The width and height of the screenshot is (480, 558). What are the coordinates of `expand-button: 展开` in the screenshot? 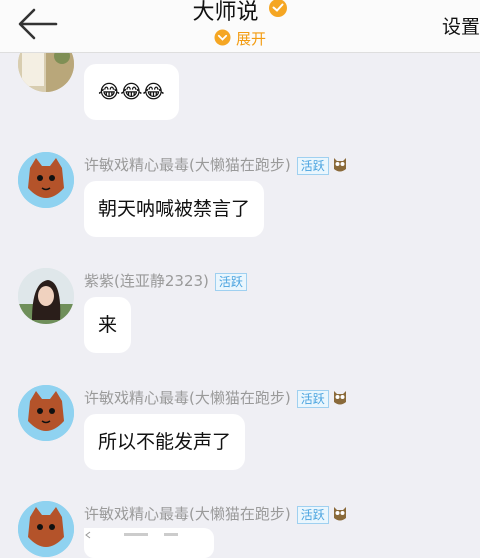 It's located at (240, 39).